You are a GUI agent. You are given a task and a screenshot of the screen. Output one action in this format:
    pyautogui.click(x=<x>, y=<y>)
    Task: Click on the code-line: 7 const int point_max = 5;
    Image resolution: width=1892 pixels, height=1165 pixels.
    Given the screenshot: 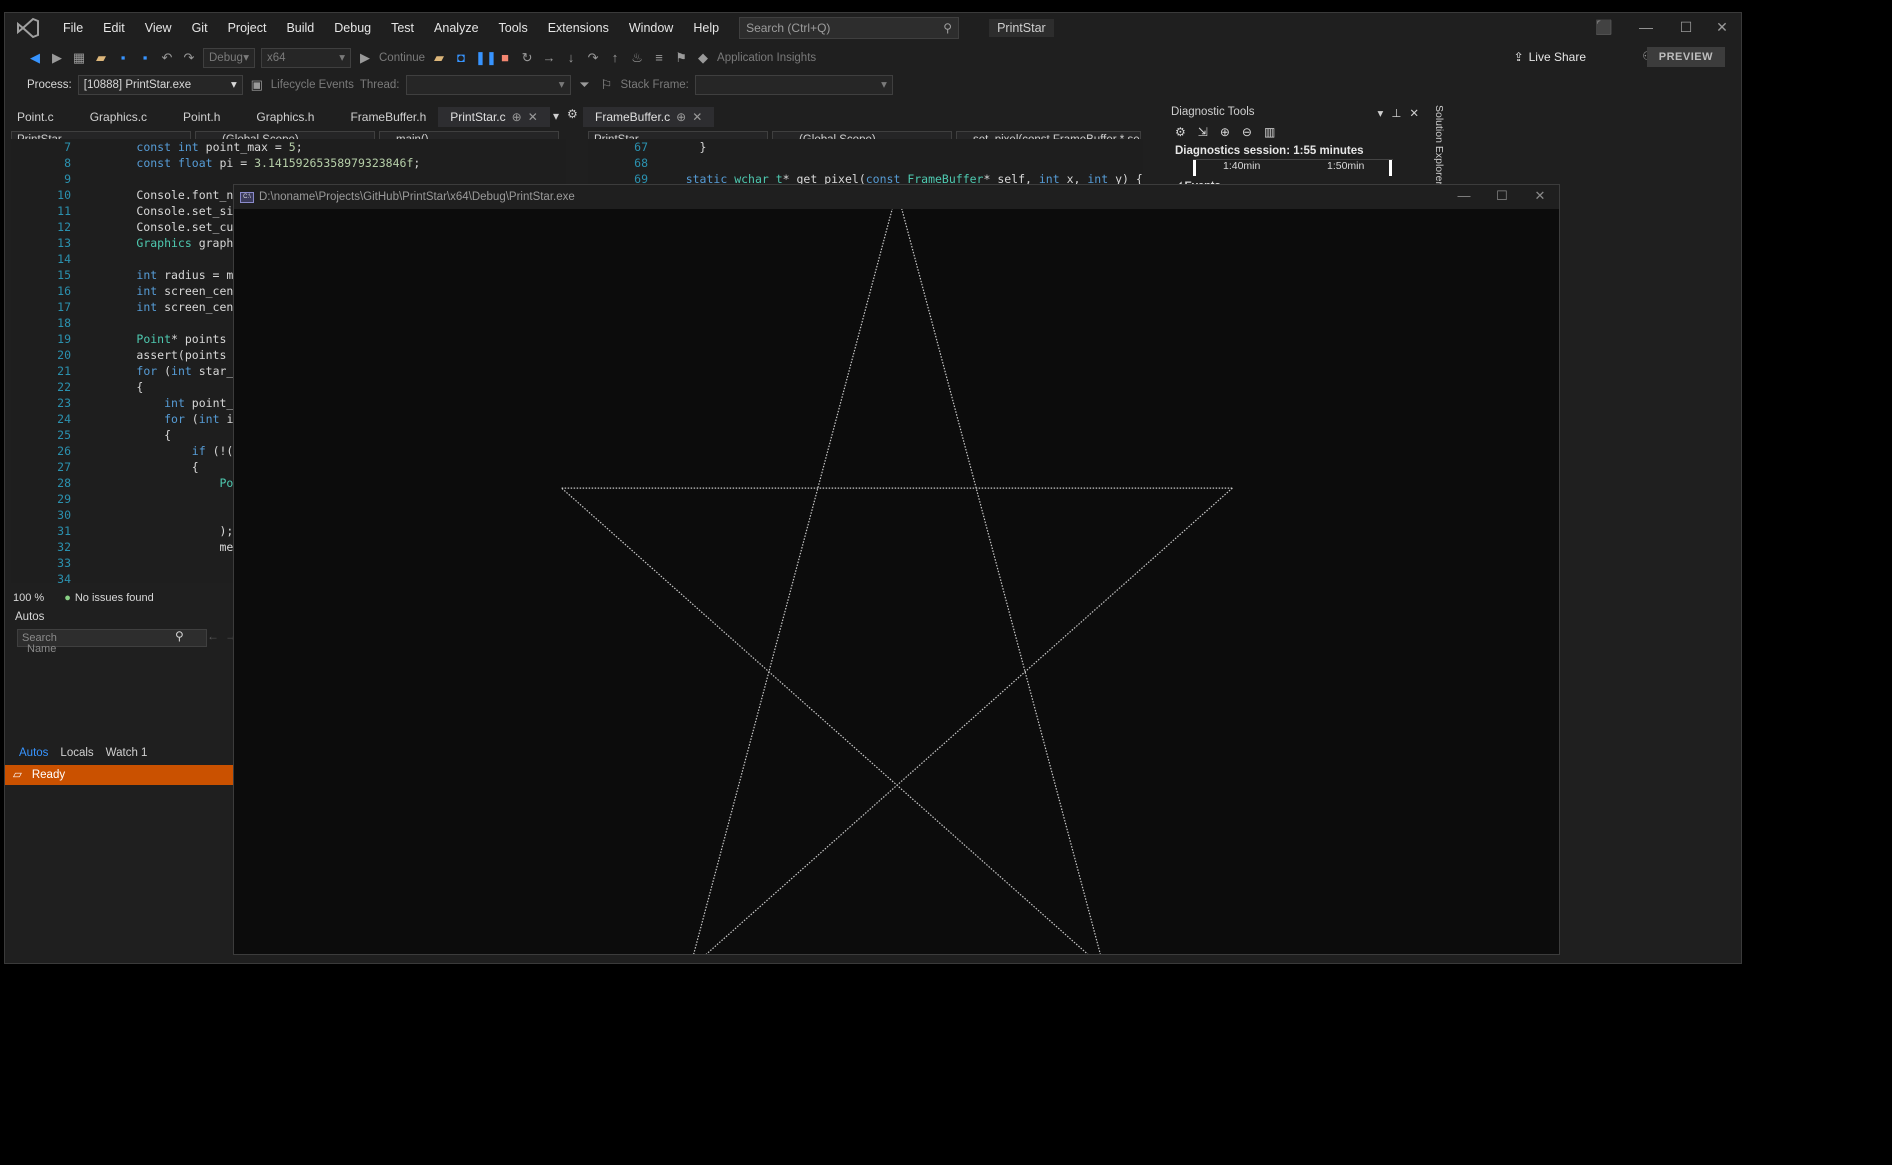 What is the action you would take?
    pyautogui.click(x=288, y=147)
    